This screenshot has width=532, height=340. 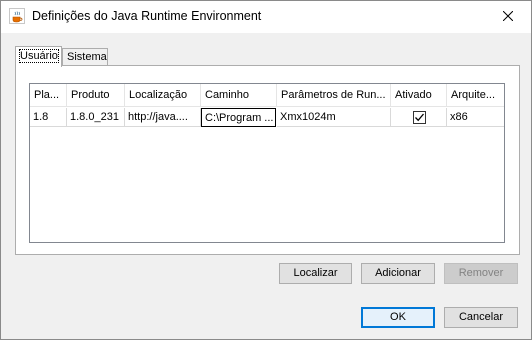 What do you see at coordinates (398, 273) in the screenshot?
I see `add-button: Adicionar` at bounding box center [398, 273].